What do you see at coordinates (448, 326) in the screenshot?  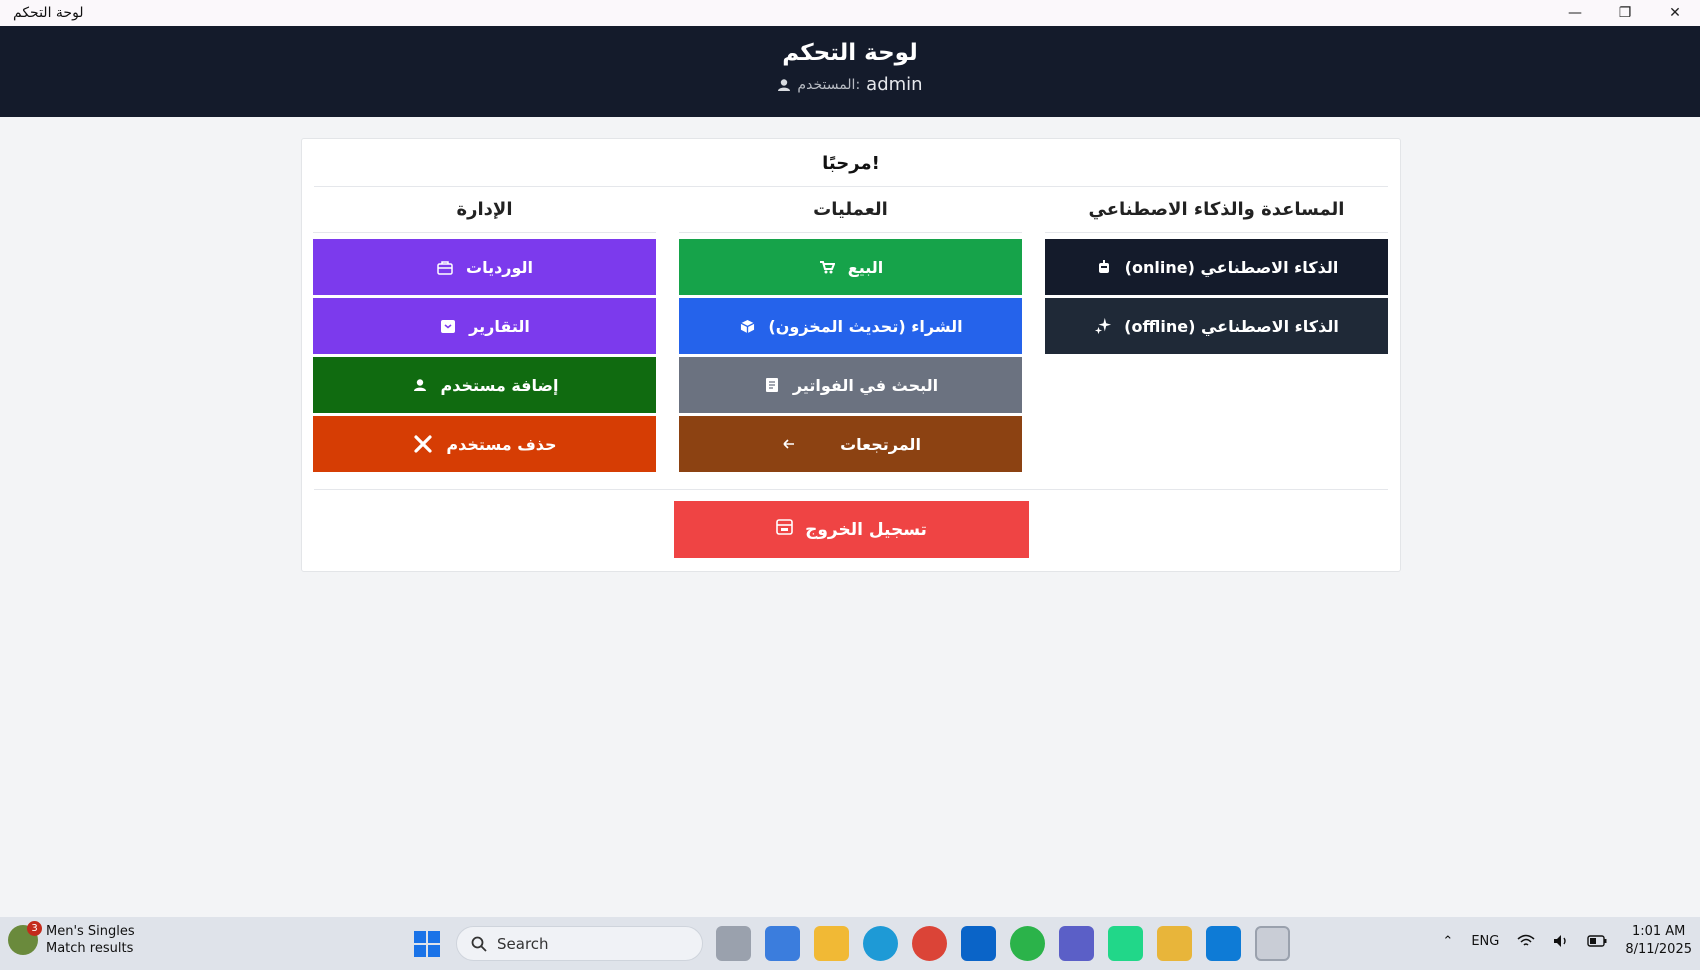 I see `archive-icon` at bounding box center [448, 326].